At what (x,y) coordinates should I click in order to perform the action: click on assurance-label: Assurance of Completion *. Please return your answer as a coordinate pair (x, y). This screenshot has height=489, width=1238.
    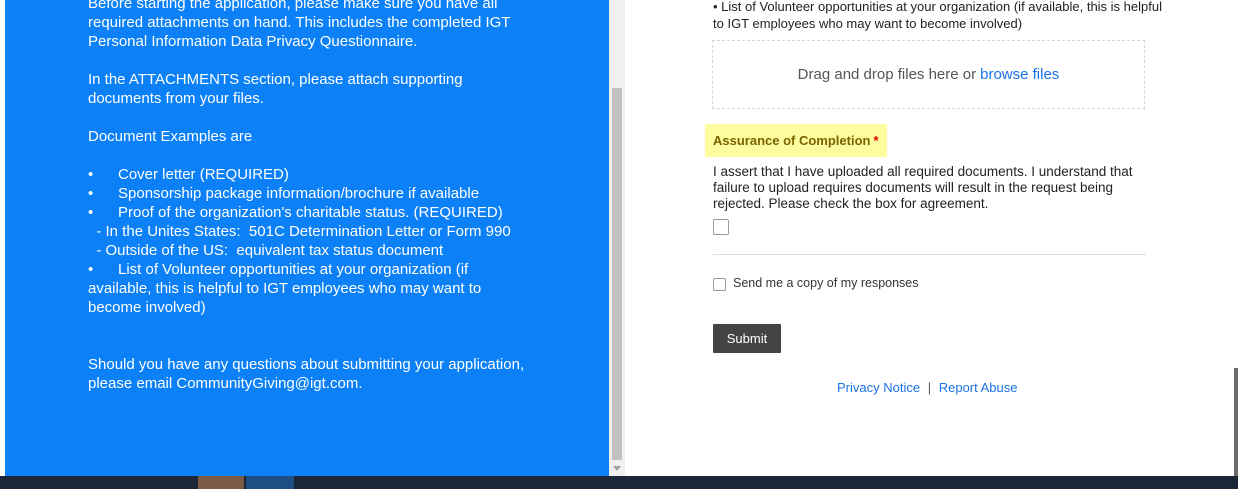
    Looking at the image, I should click on (796, 140).